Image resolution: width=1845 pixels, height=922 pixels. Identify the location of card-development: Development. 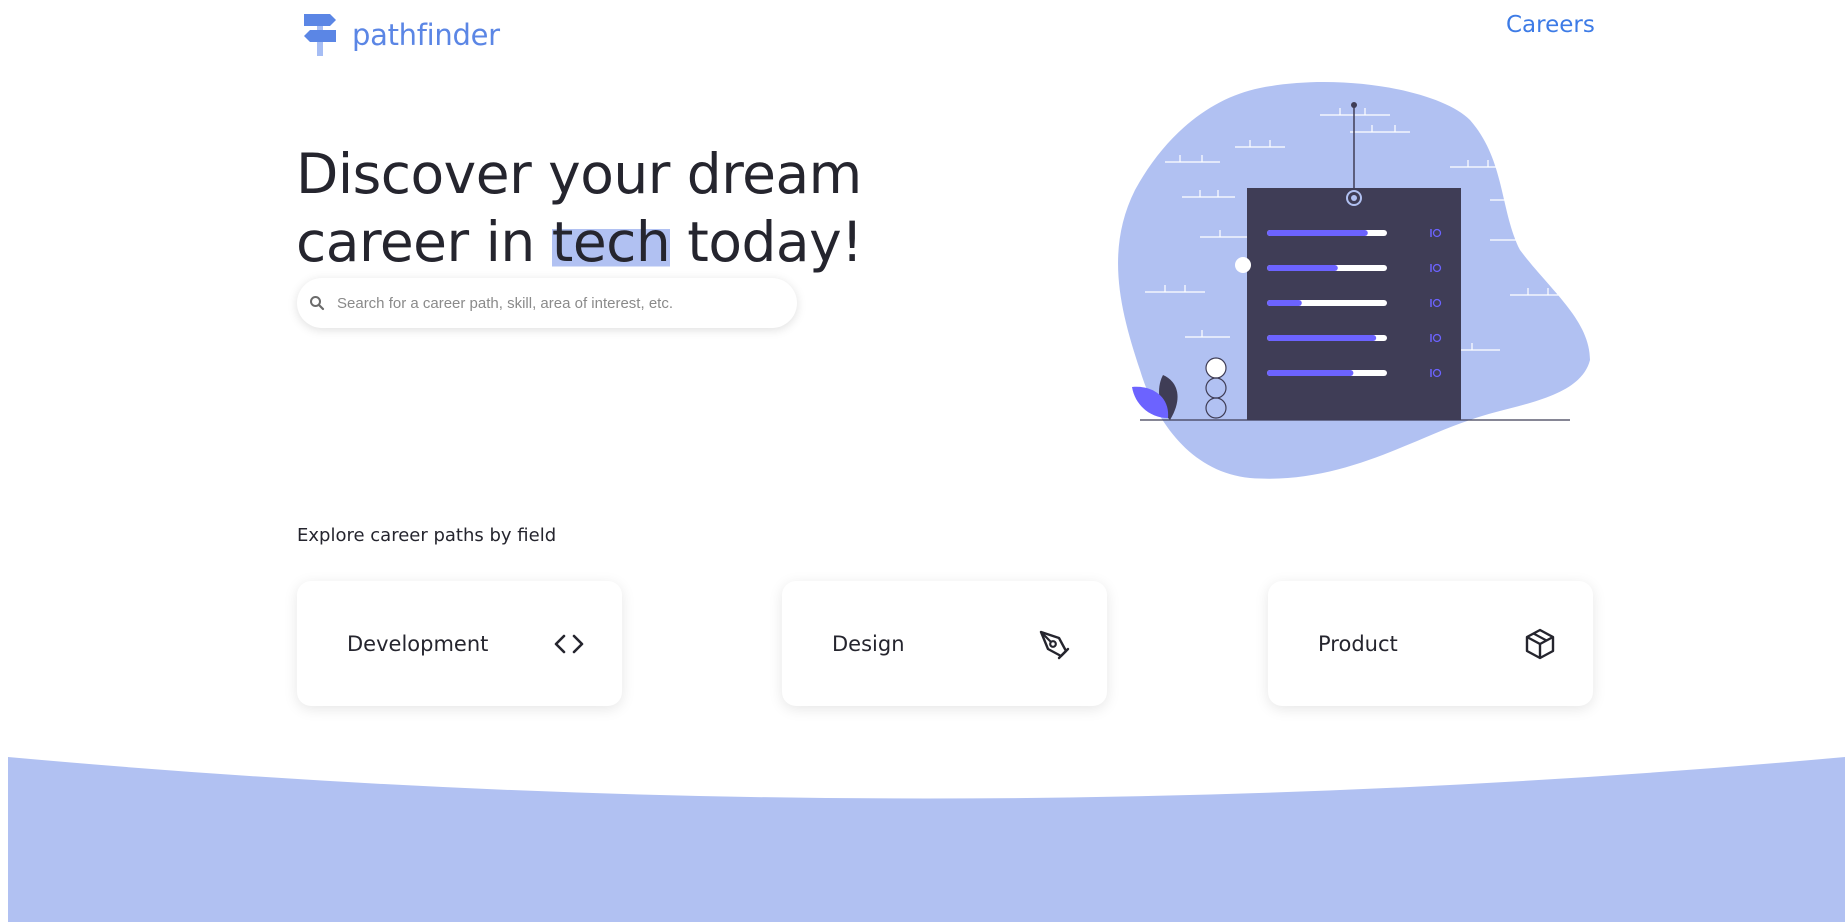
(459, 643).